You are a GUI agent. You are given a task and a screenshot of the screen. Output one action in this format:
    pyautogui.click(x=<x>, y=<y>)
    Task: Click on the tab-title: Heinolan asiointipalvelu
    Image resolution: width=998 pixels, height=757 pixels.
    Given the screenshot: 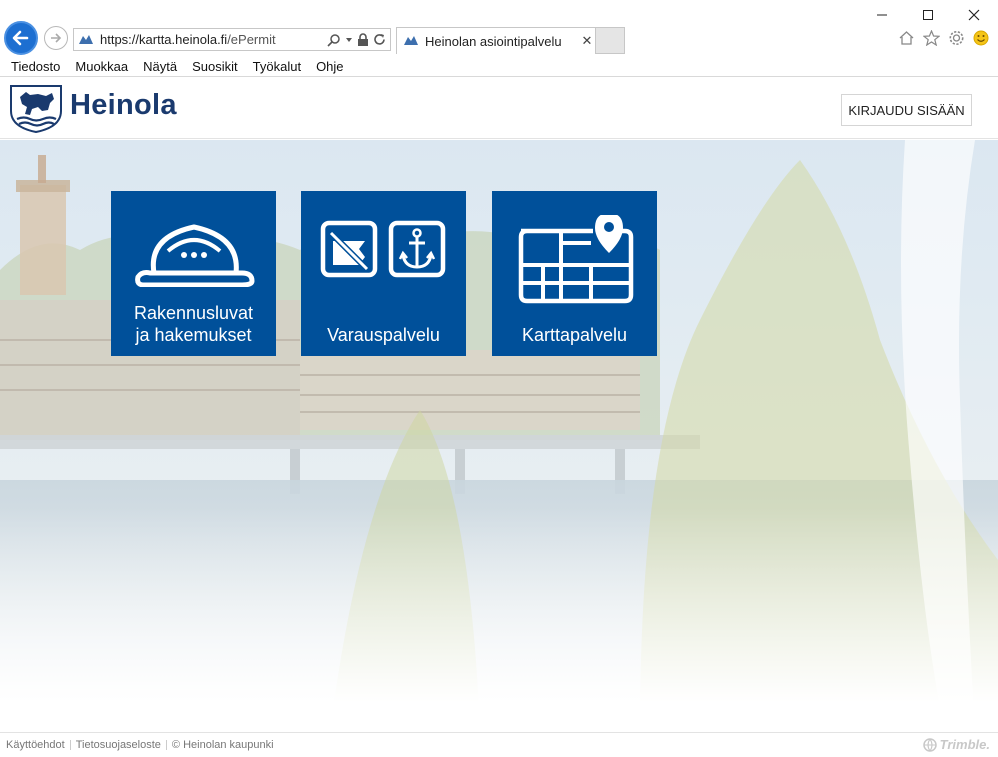 What is the action you would take?
    pyautogui.click(x=493, y=41)
    